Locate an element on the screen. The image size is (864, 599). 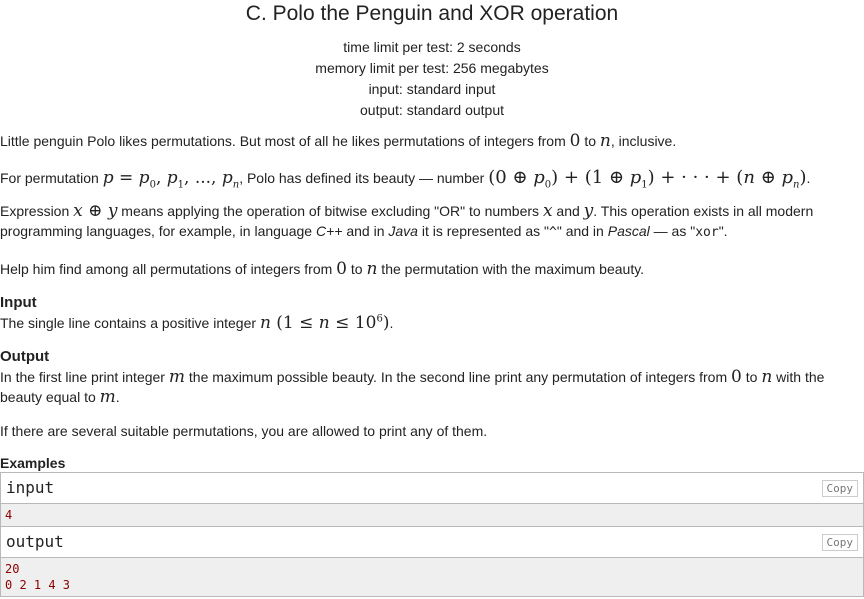
sample-input-text: 4 is located at coordinates (432, 515).